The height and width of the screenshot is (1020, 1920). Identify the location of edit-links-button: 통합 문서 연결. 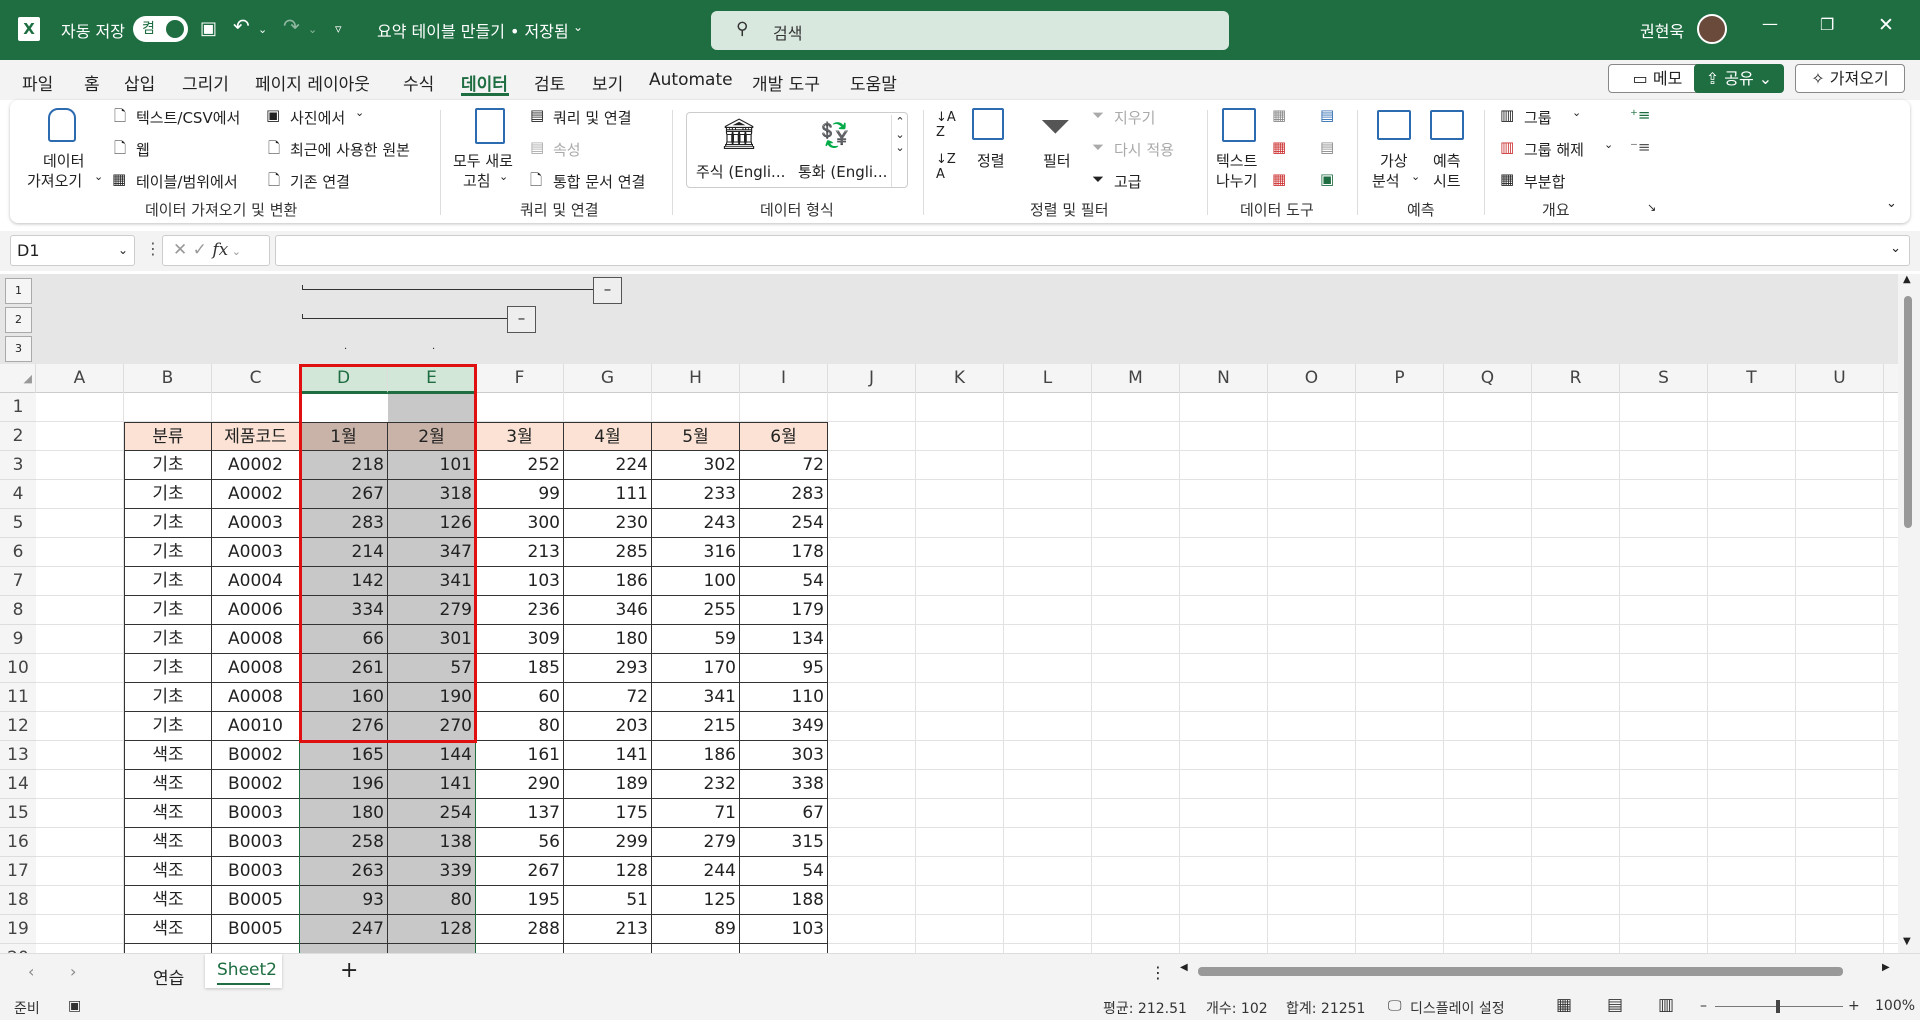
(599, 181).